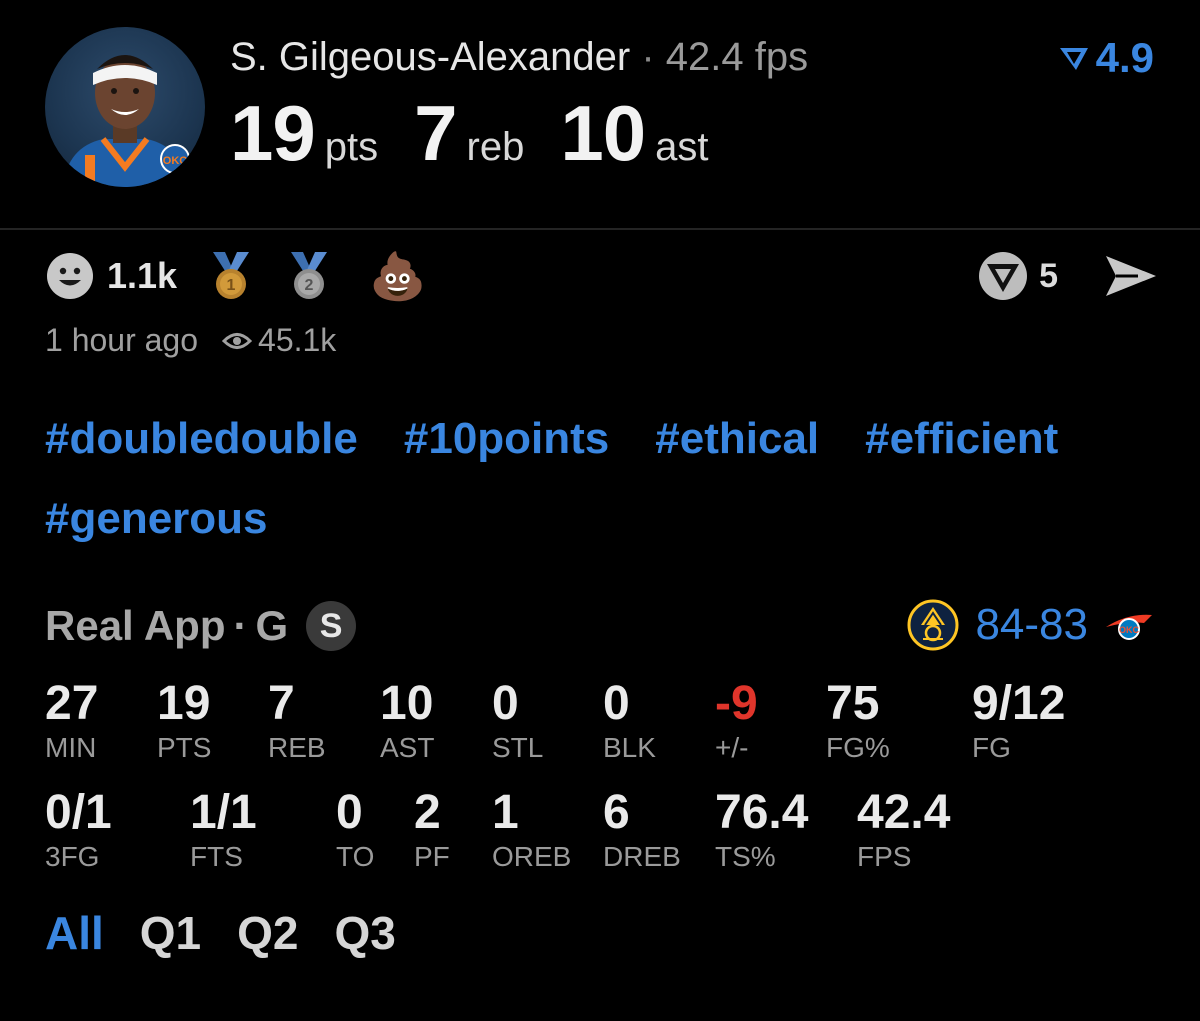 The image size is (1200, 1021). I want to click on stat-value: 19, so click(184, 703).